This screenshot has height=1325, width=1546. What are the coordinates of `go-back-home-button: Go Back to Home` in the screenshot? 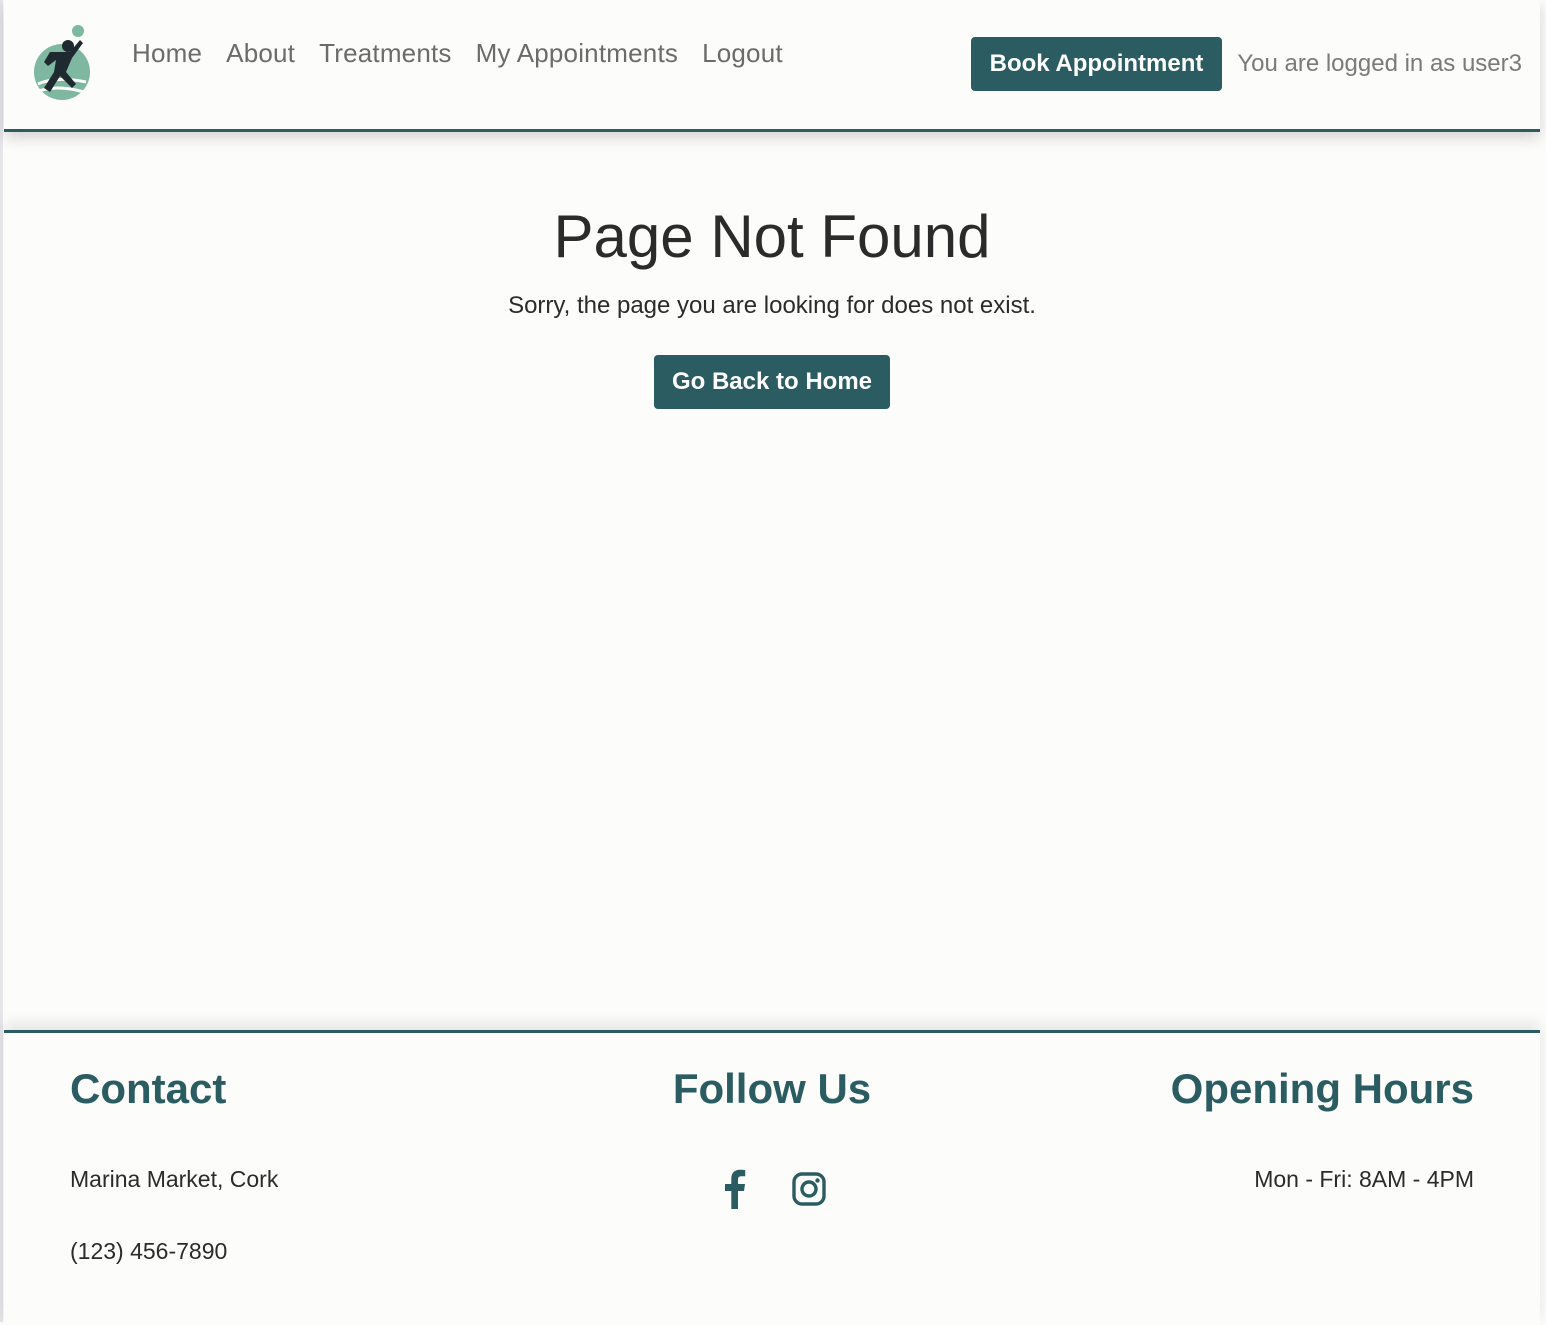 It's located at (772, 382).